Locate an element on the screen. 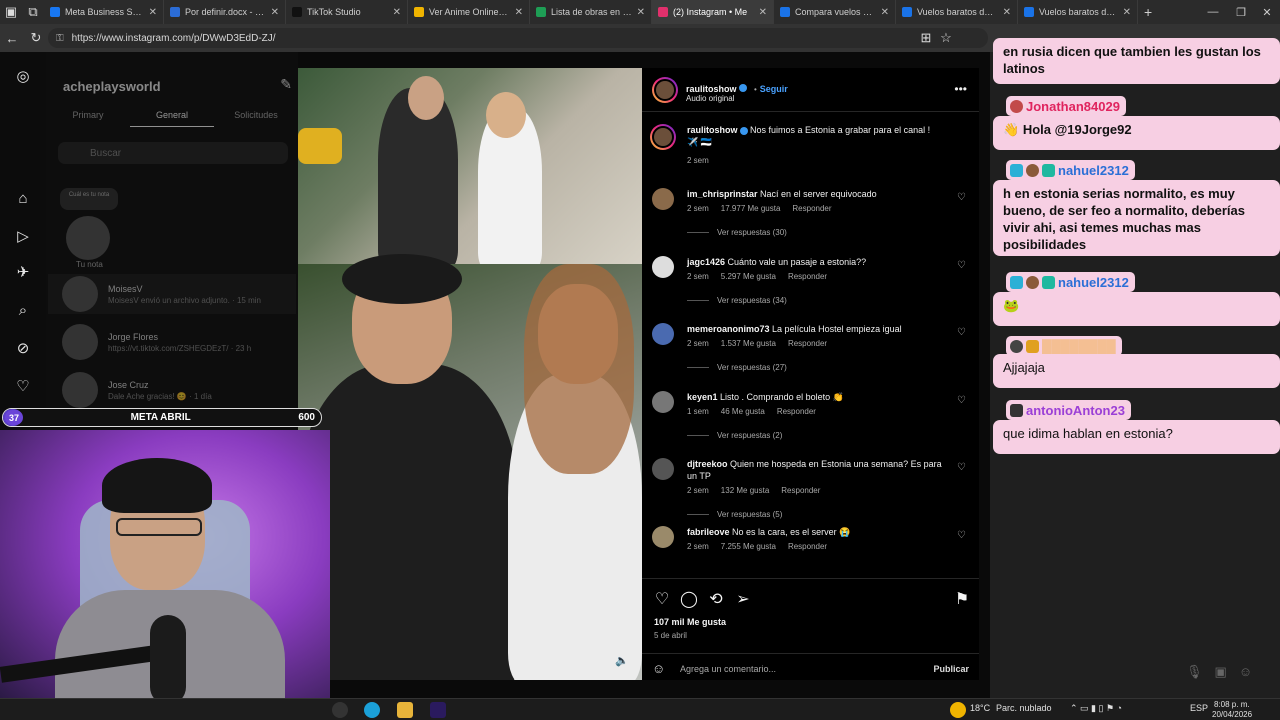  publish-button: Publicar is located at coordinates (951, 669).